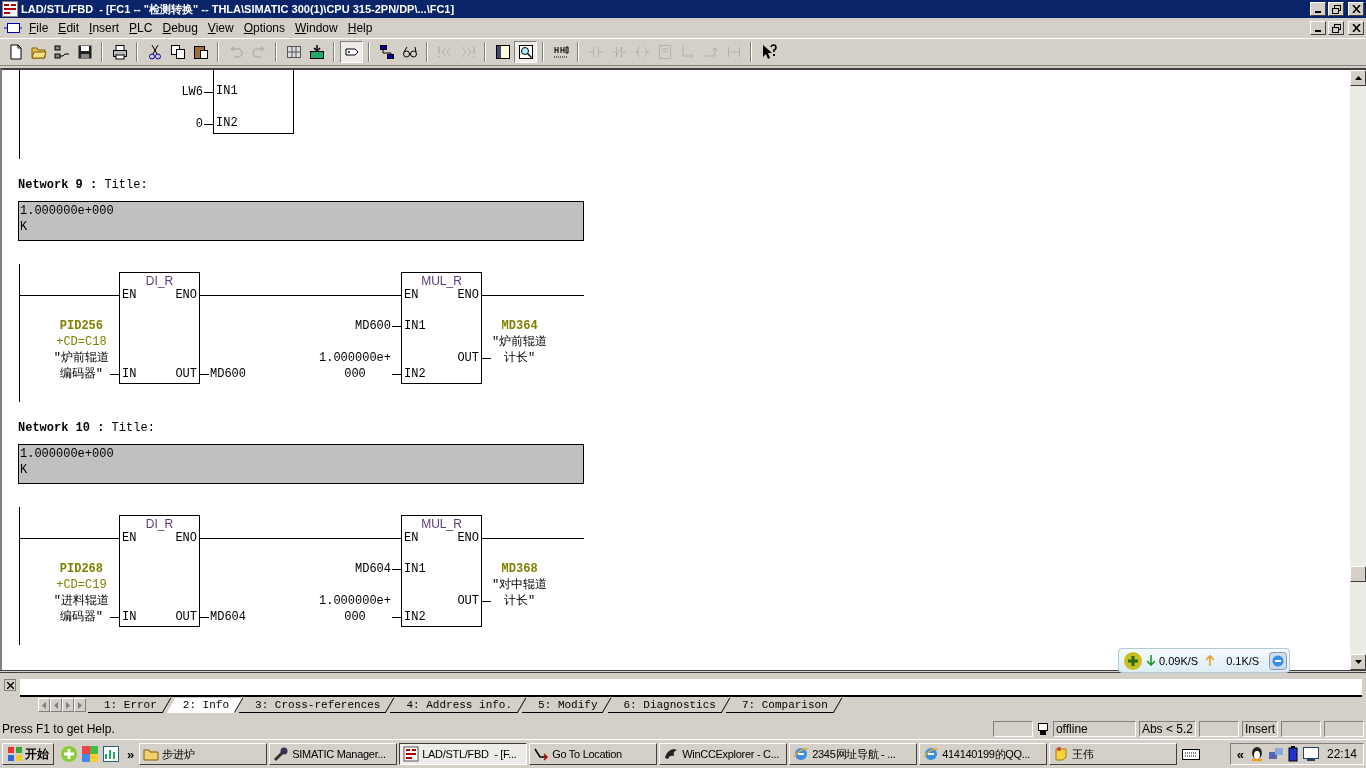 This screenshot has width=1366, height=768. Describe the element at coordinates (1113, 754) in the screenshot. I see `taskbar-button: 王伟` at that location.